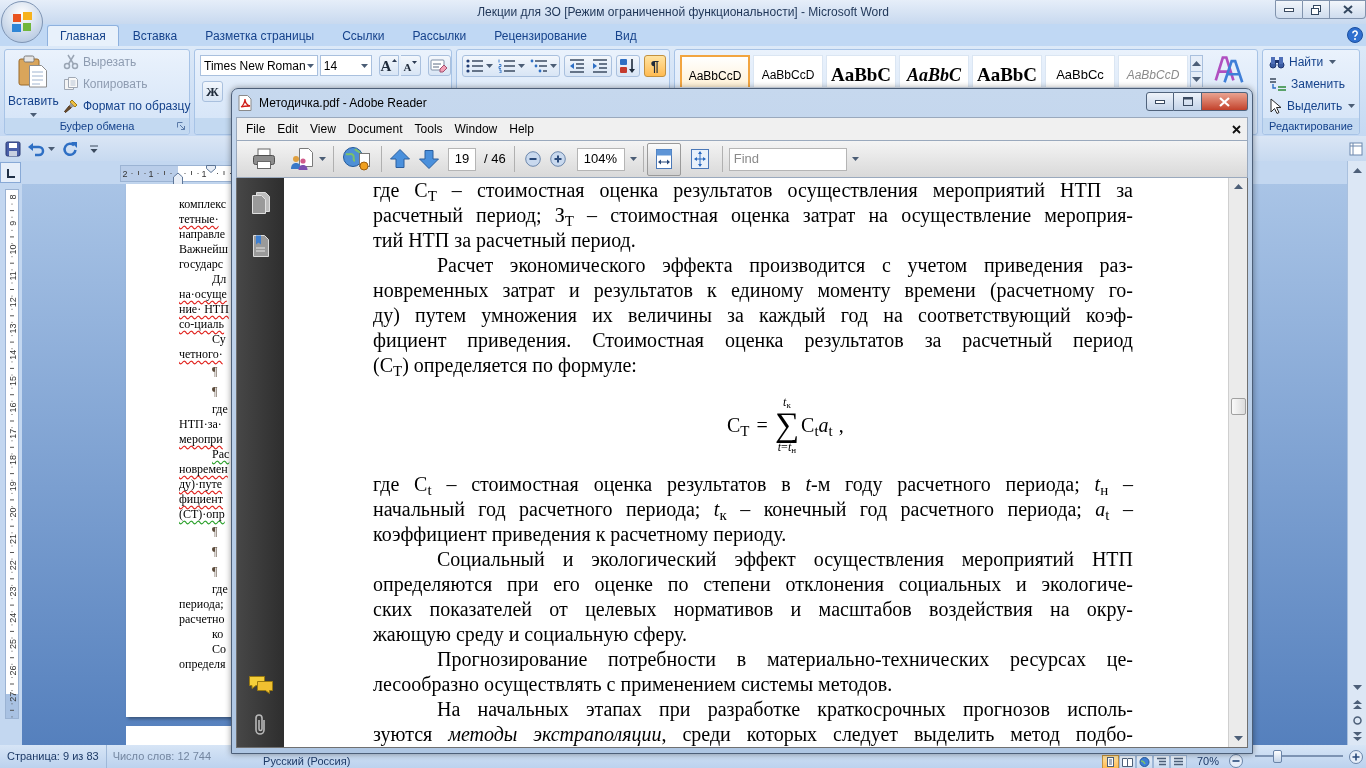 The width and height of the screenshot is (1366, 768). I want to click on menu-item: Edit, so click(288, 129).